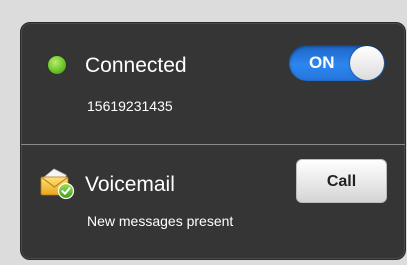  Describe the element at coordinates (160, 221) in the screenshot. I see `voicemail-subtitle: New messages present` at that location.